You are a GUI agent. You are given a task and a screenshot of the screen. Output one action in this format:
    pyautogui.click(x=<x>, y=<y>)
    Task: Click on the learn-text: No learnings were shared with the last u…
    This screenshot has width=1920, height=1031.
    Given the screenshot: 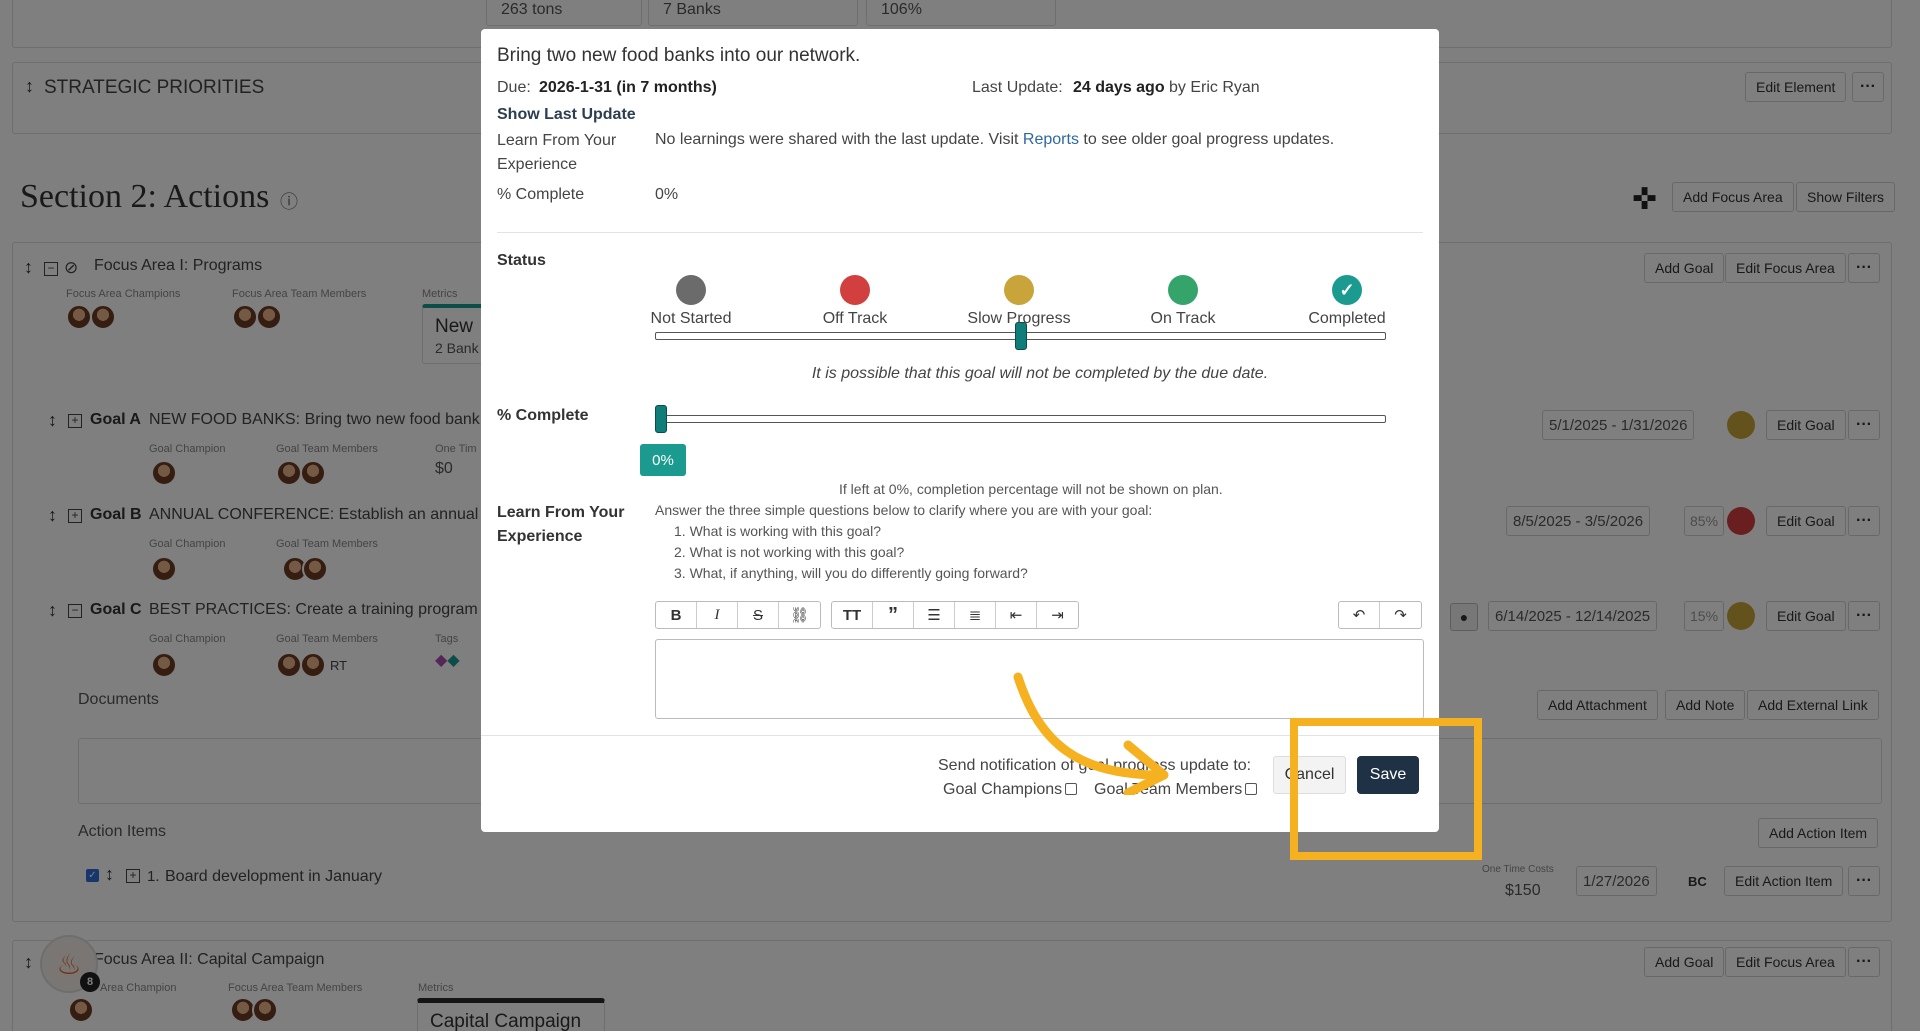 What is the action you would take?
    pyautogui.click(x=995, y=139)
    